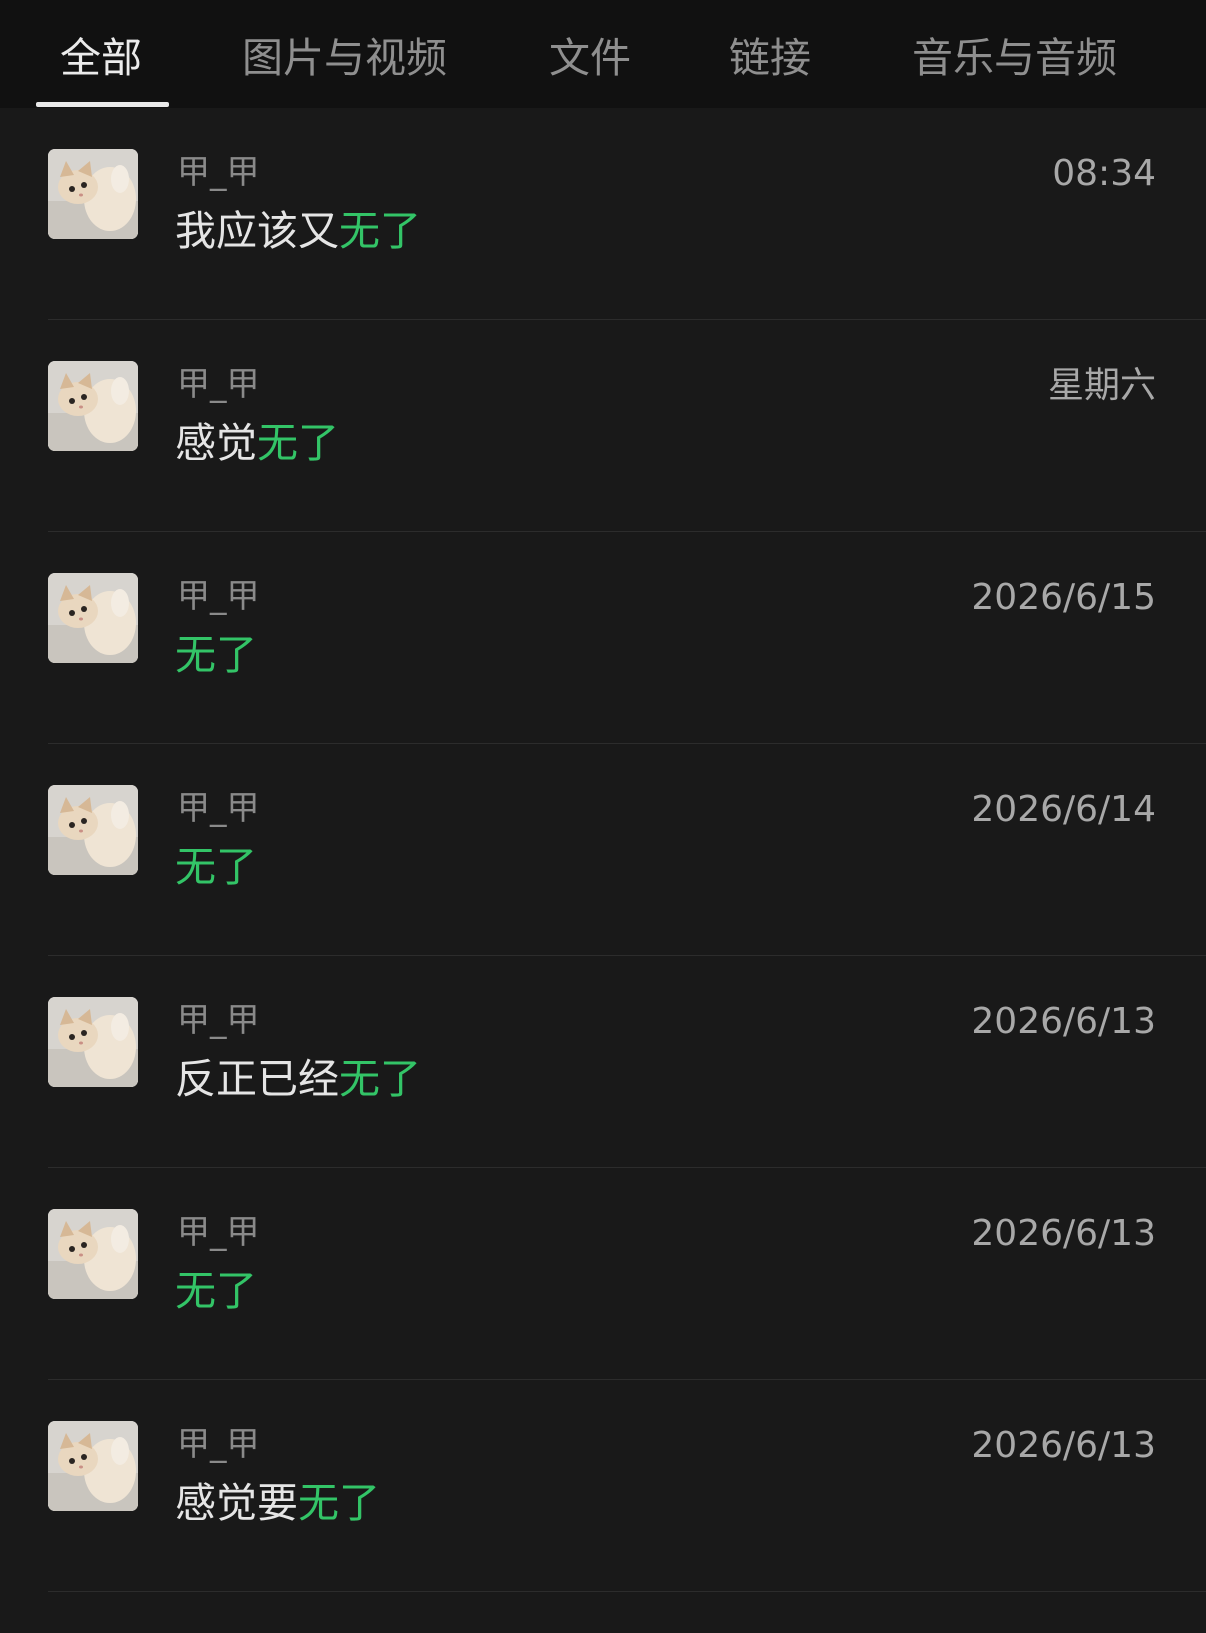 This screenshot has height=1633, width=1206. I want to click on message-text: 感觉要, so click(236, 1503).